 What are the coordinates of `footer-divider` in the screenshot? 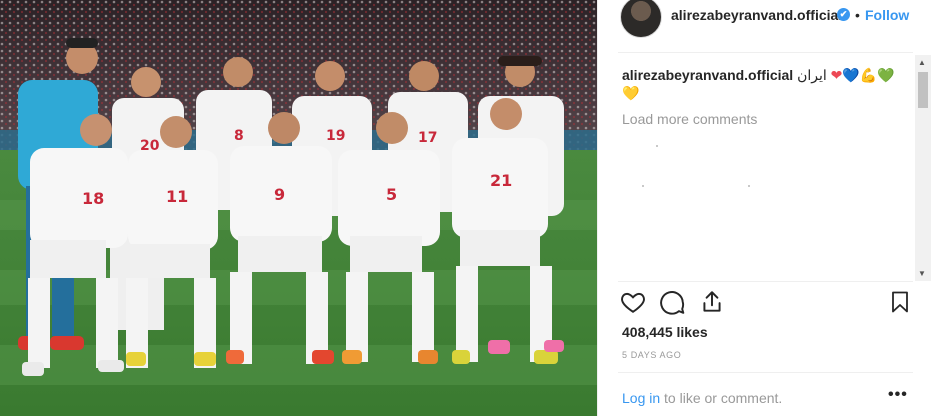 It's located at (765, 372).